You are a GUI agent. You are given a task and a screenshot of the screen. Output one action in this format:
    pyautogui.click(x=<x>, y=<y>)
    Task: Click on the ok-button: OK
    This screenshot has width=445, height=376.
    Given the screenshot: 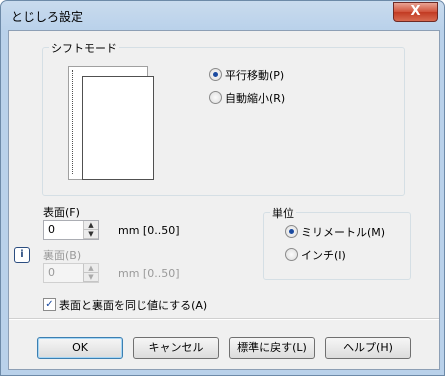 What is the action you would take?
    pyautogui.click(x=80, y=348)
    